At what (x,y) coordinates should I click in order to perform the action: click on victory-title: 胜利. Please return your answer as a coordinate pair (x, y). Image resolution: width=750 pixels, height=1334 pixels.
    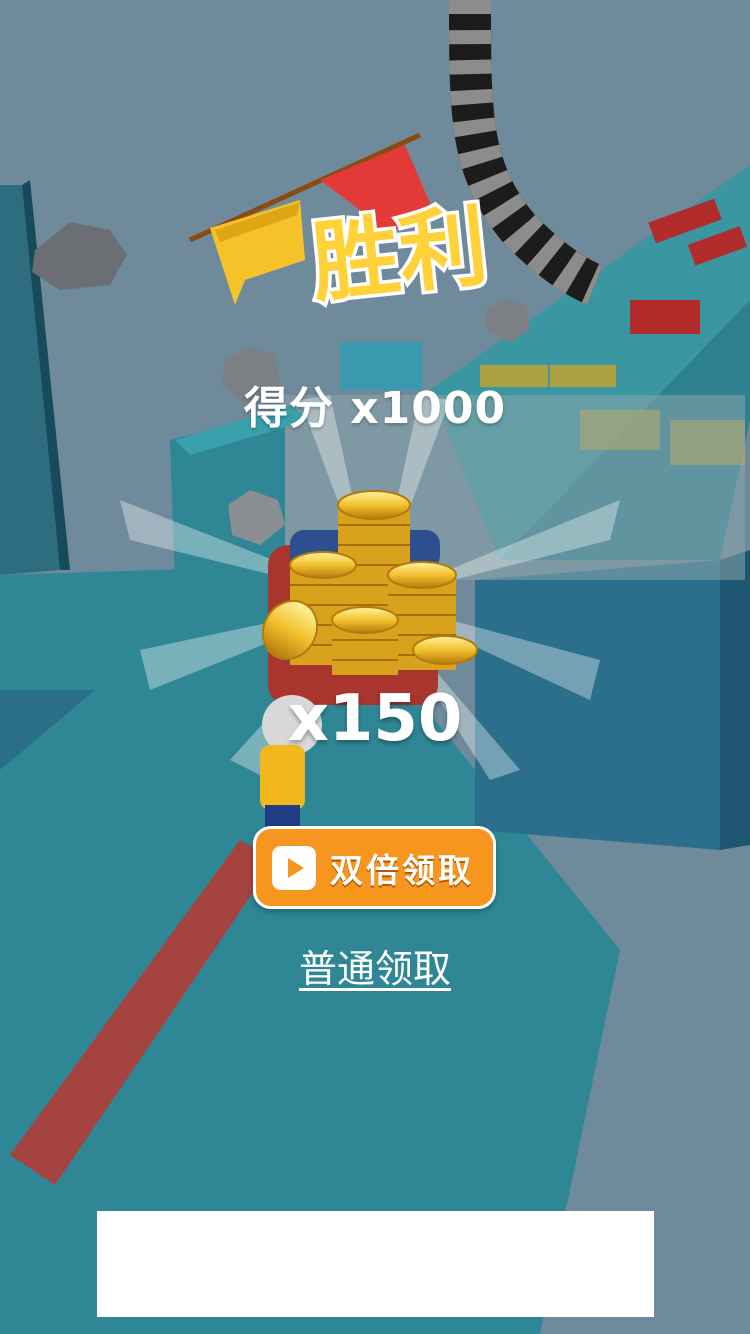
    Looking at the image, I should click on (400, 254).